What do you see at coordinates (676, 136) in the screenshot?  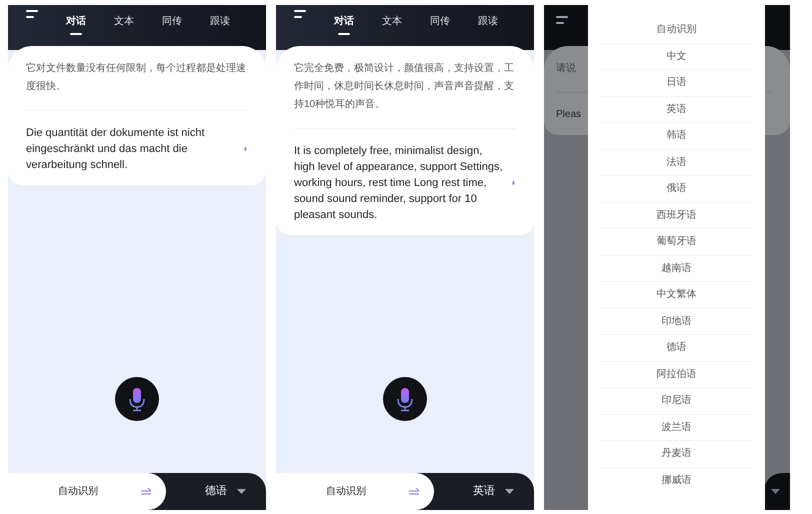 I see `language-option: 韩语` at bounding box center [676, 136].